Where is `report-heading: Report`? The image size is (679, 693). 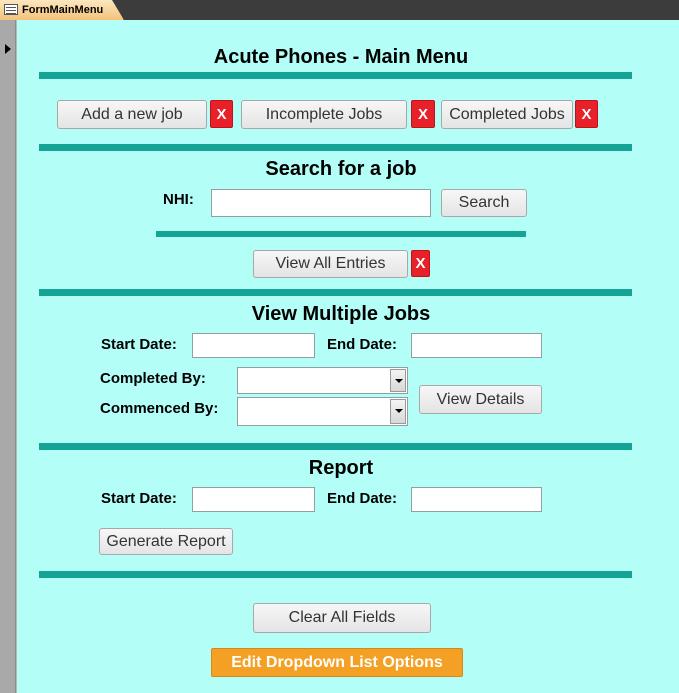
report-heading: Report is located at coordinates (341, 468).